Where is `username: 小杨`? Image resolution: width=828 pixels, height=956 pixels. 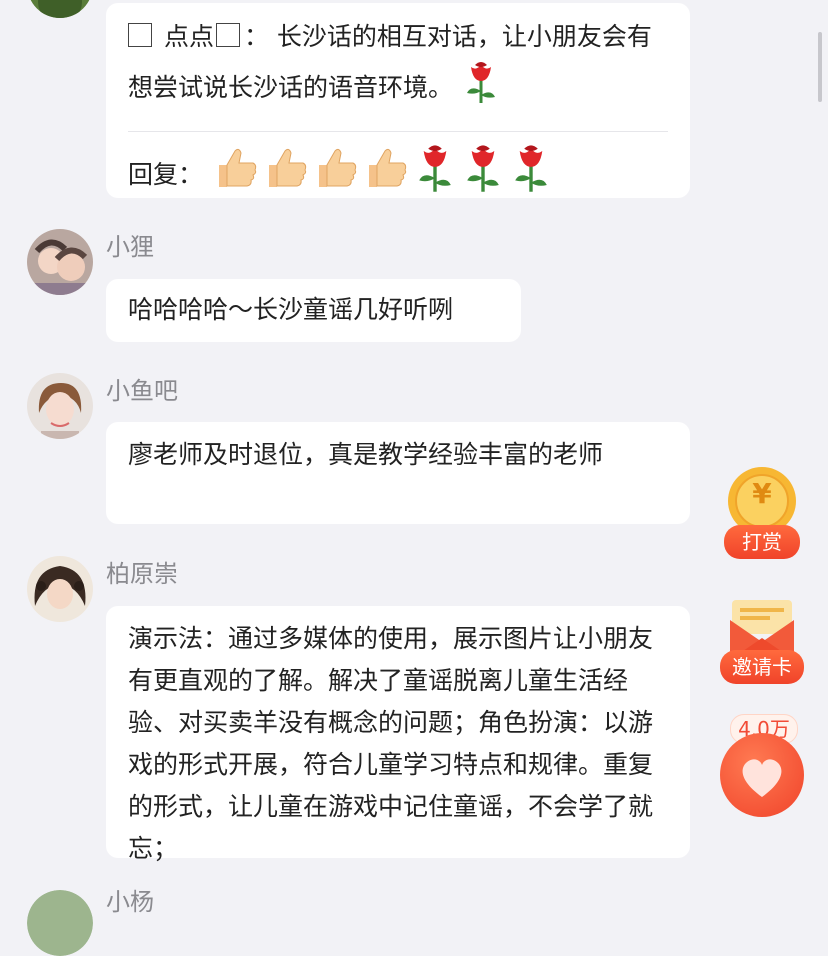 username: 小杨 is located at coordinates (130, 902).